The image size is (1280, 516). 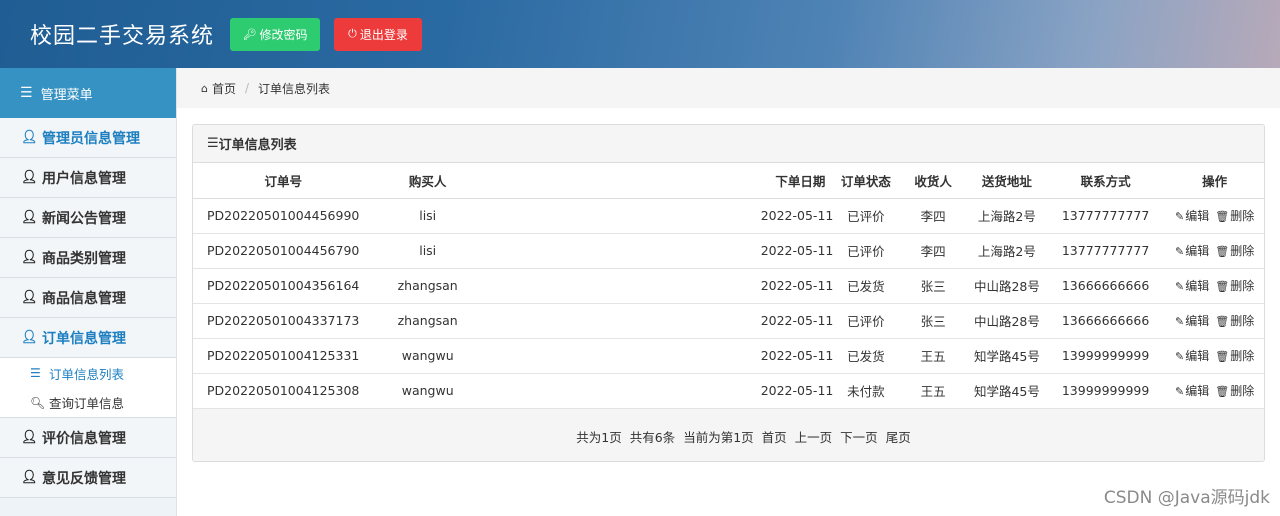 What do you see at coordinates (814, 436) in the screenshot?
I see `pager-prev: 上一页` at bounding box center [814, 436].